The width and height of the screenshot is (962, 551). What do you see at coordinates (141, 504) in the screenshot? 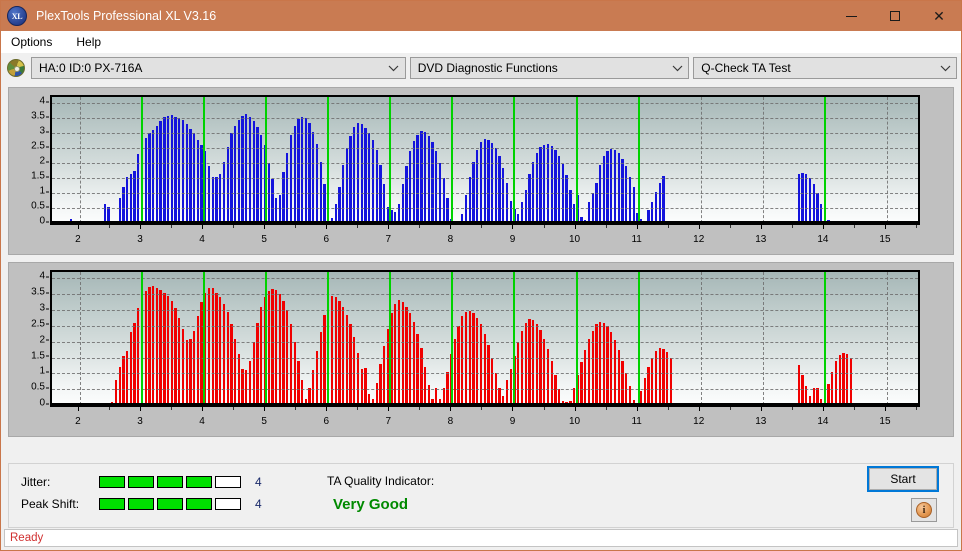
I see `meter-segment` at bounding box center [141, 504].